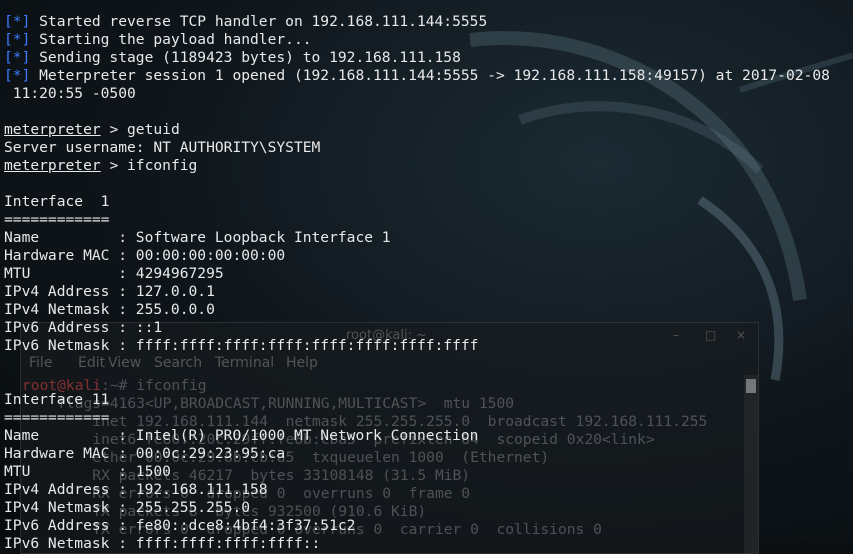  Describe the element at coordinates (91, 363) in the screenshot. I see `menu-edit: Edit` at that location.